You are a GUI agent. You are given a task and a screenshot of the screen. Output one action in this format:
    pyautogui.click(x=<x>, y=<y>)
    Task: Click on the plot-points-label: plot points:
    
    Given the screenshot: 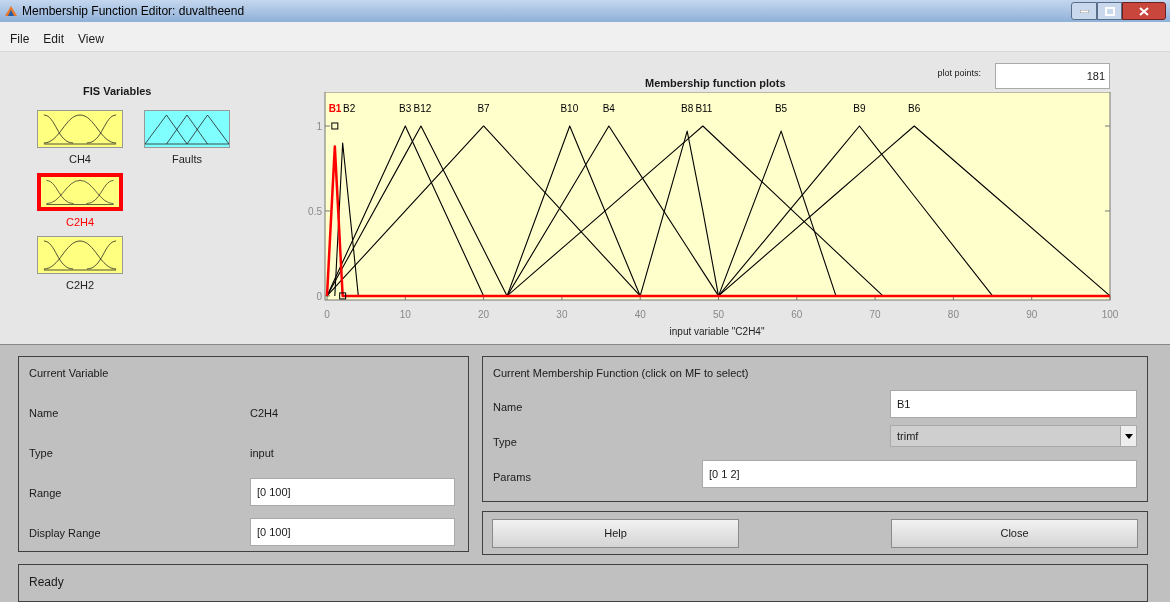 What is the action you would take?
    pyautogui.click(x=959, y=73)
    